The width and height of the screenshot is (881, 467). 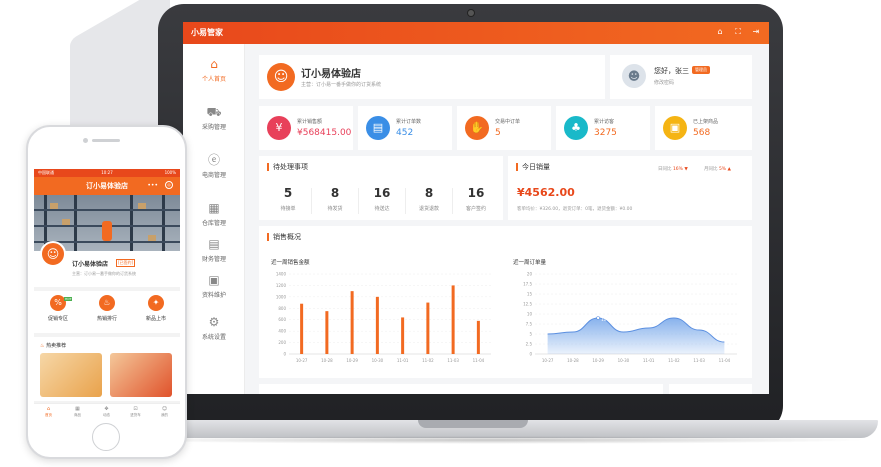 What do you see at coordinates (288, 209) in the screenshot?
I see `todo-label: 待接单` at bounding box center [288, 209].